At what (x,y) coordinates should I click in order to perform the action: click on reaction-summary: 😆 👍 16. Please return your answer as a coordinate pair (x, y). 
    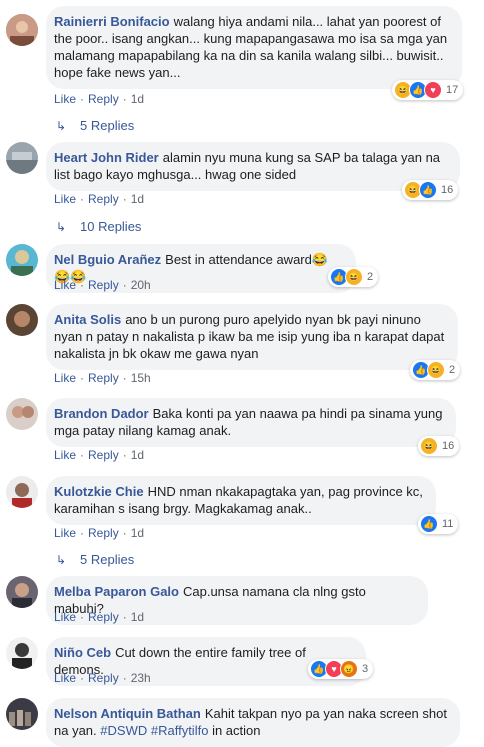
    Looking at the image, I should click on (430, 190).